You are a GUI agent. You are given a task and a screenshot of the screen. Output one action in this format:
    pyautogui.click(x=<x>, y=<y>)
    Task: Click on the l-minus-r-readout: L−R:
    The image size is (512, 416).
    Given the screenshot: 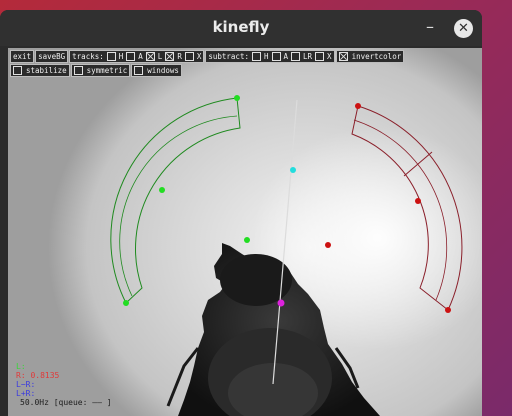 What is the action you would take?
    pyautogui.click(x=26, y=384)
    